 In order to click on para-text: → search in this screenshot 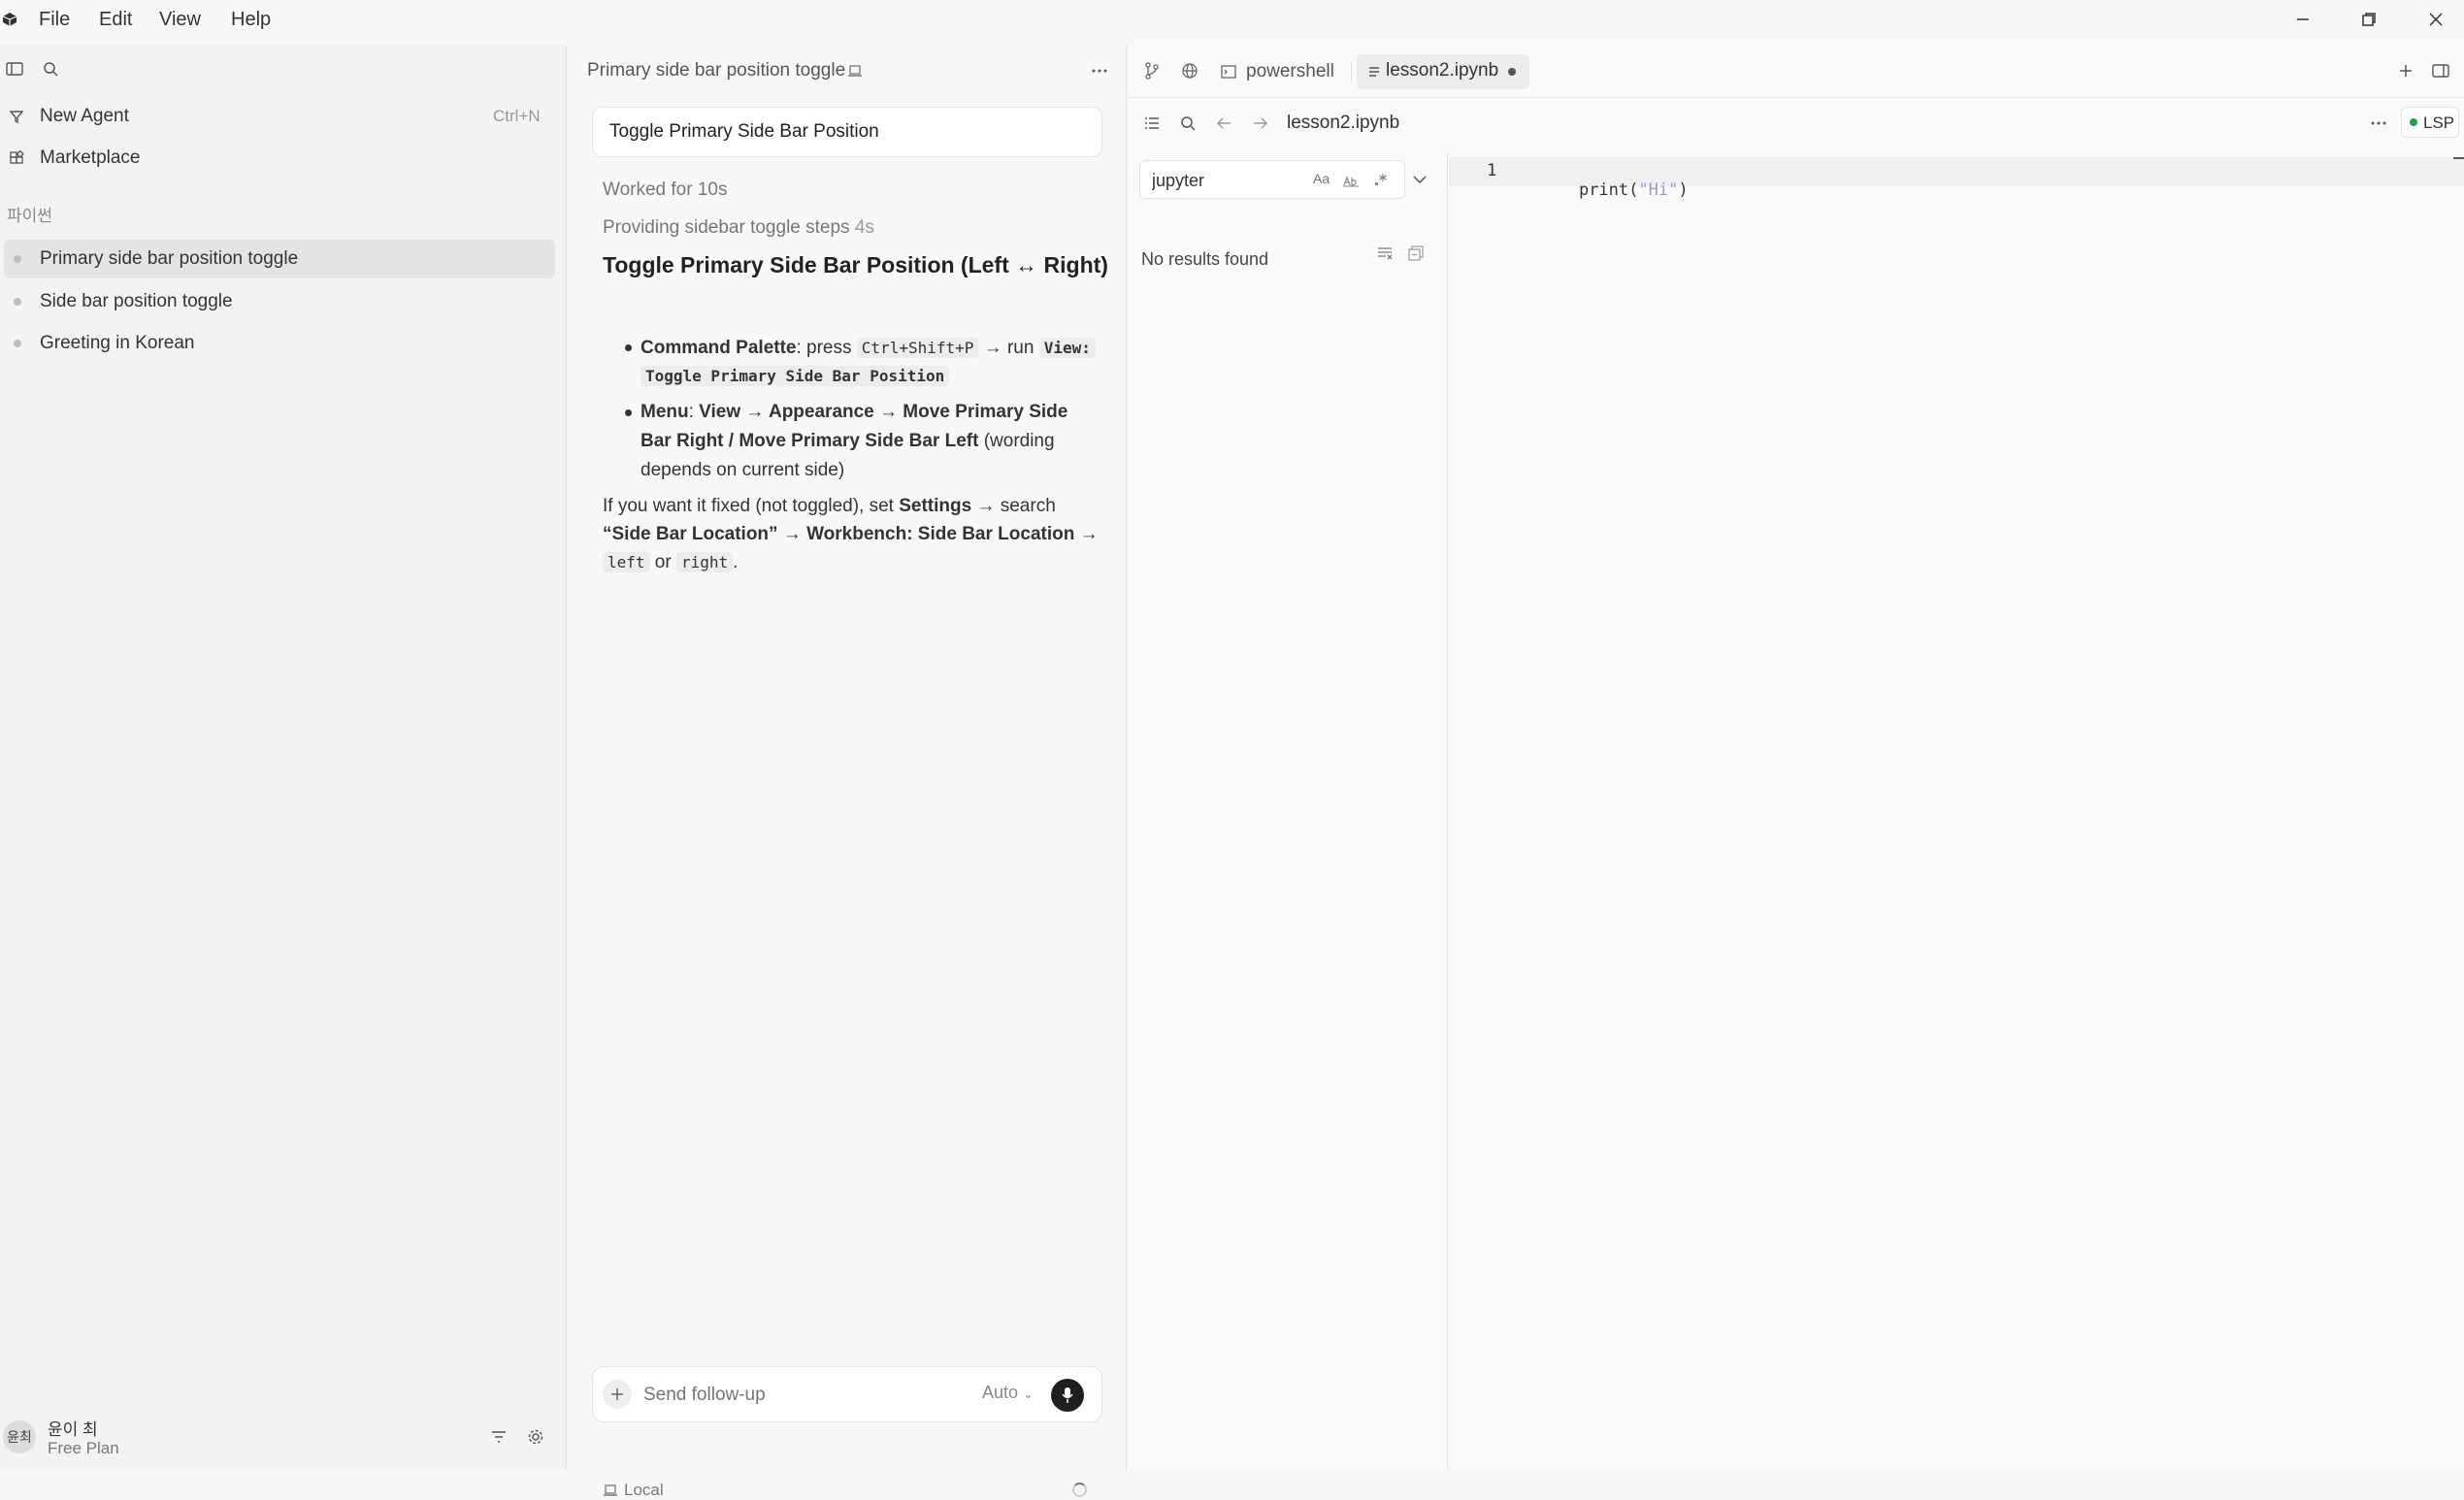, I will do `click(1014, 506)`.